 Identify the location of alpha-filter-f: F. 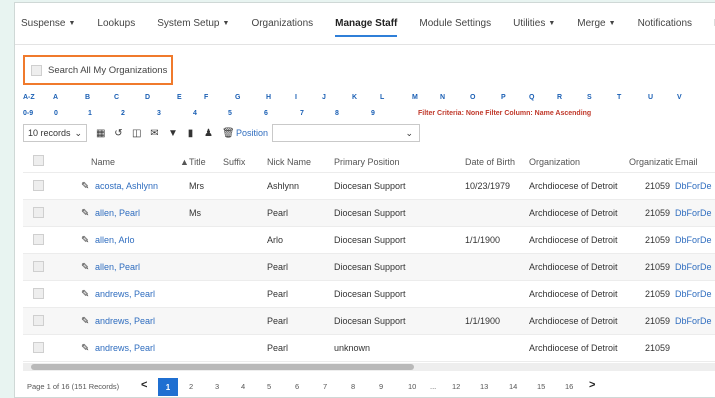
(206, 97).